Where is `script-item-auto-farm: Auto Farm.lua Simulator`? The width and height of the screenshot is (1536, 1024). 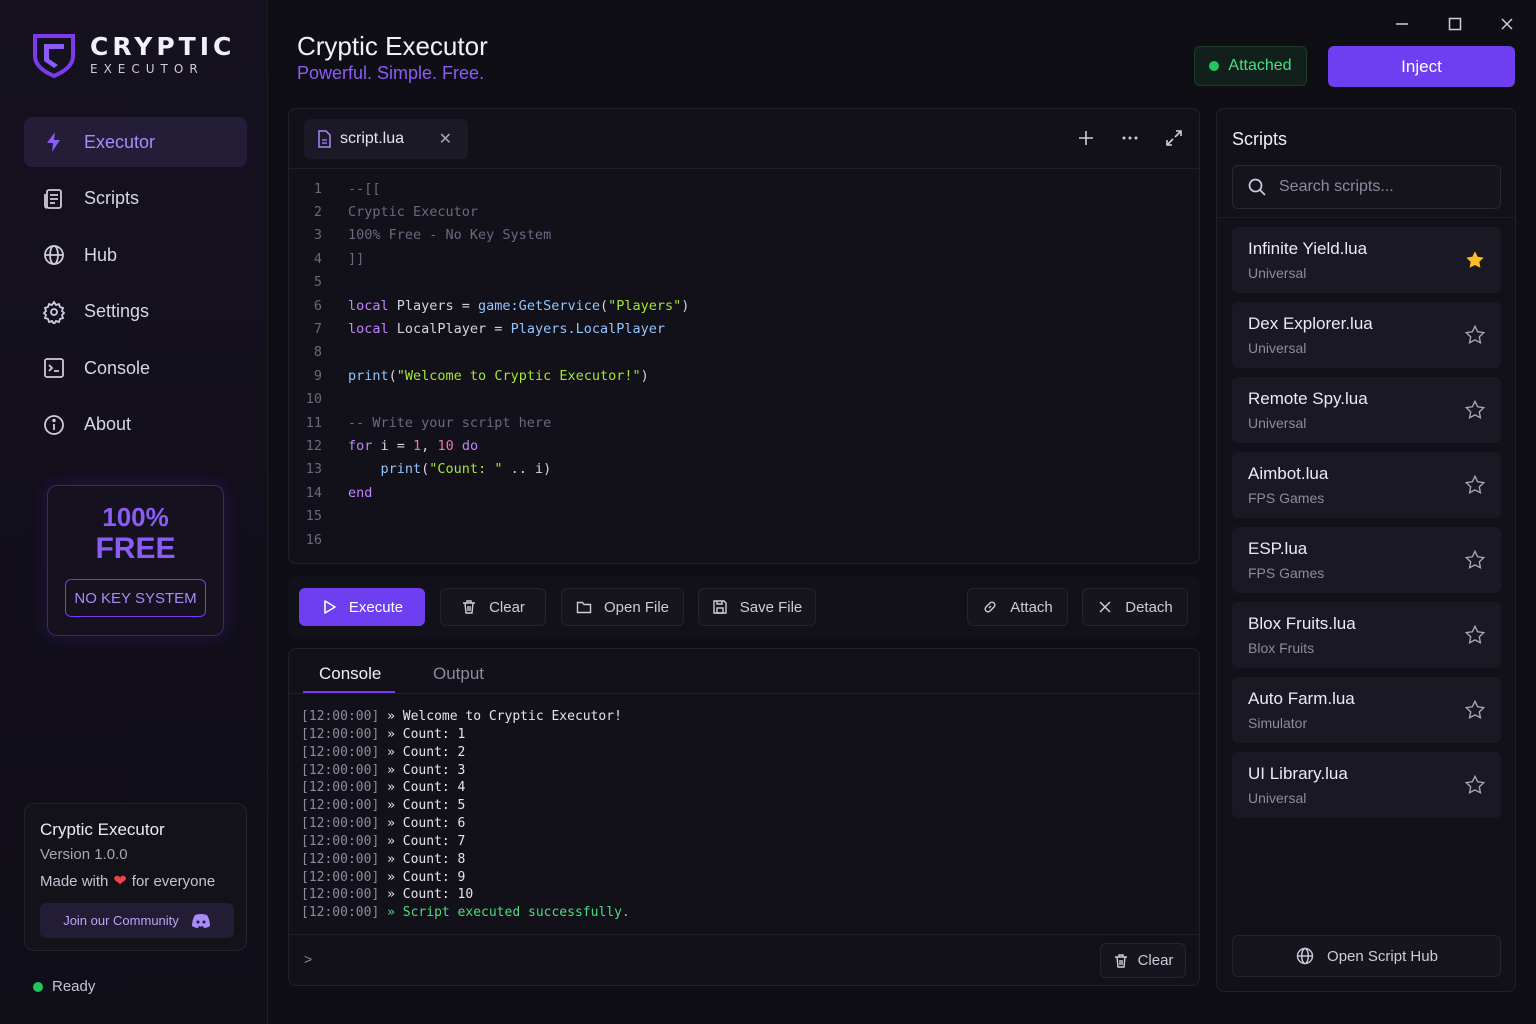 script-item-auto-farm: Auto Farm.lua Simulator is located at coordinates (1366, 710).